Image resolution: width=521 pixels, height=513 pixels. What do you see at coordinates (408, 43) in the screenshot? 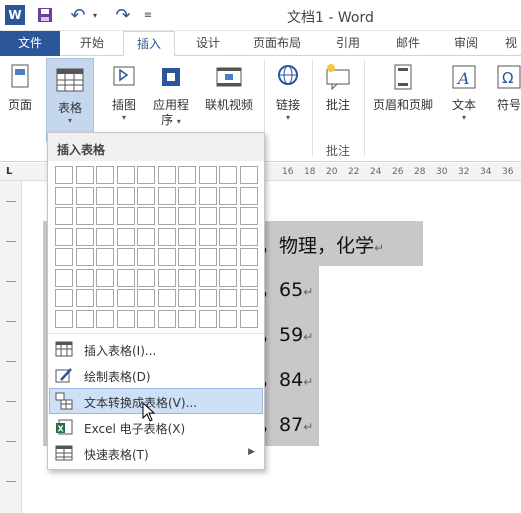
I see `tab-mailings: 邮件` at bounding box center [408, 43].